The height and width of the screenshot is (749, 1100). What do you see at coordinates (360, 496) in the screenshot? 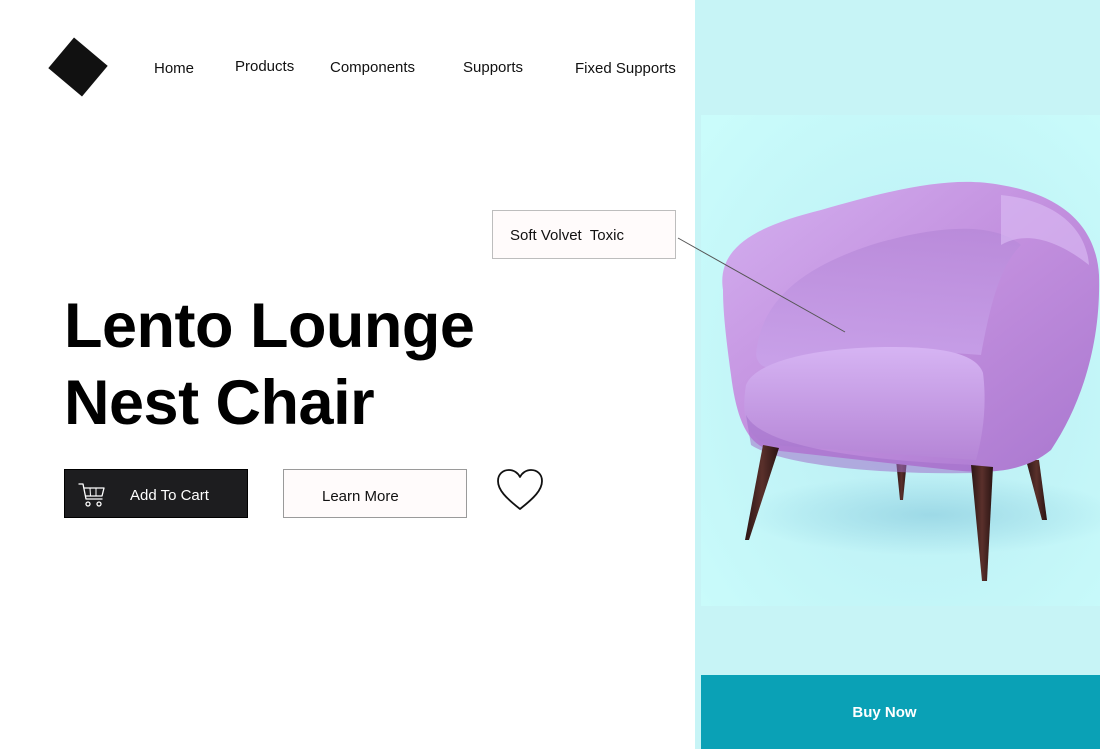
I see `learn-more-label: Learn More` at bounding box center [360, 496].